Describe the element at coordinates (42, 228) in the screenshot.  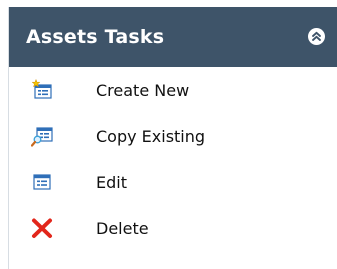
I see `red-x-icon` at that location.